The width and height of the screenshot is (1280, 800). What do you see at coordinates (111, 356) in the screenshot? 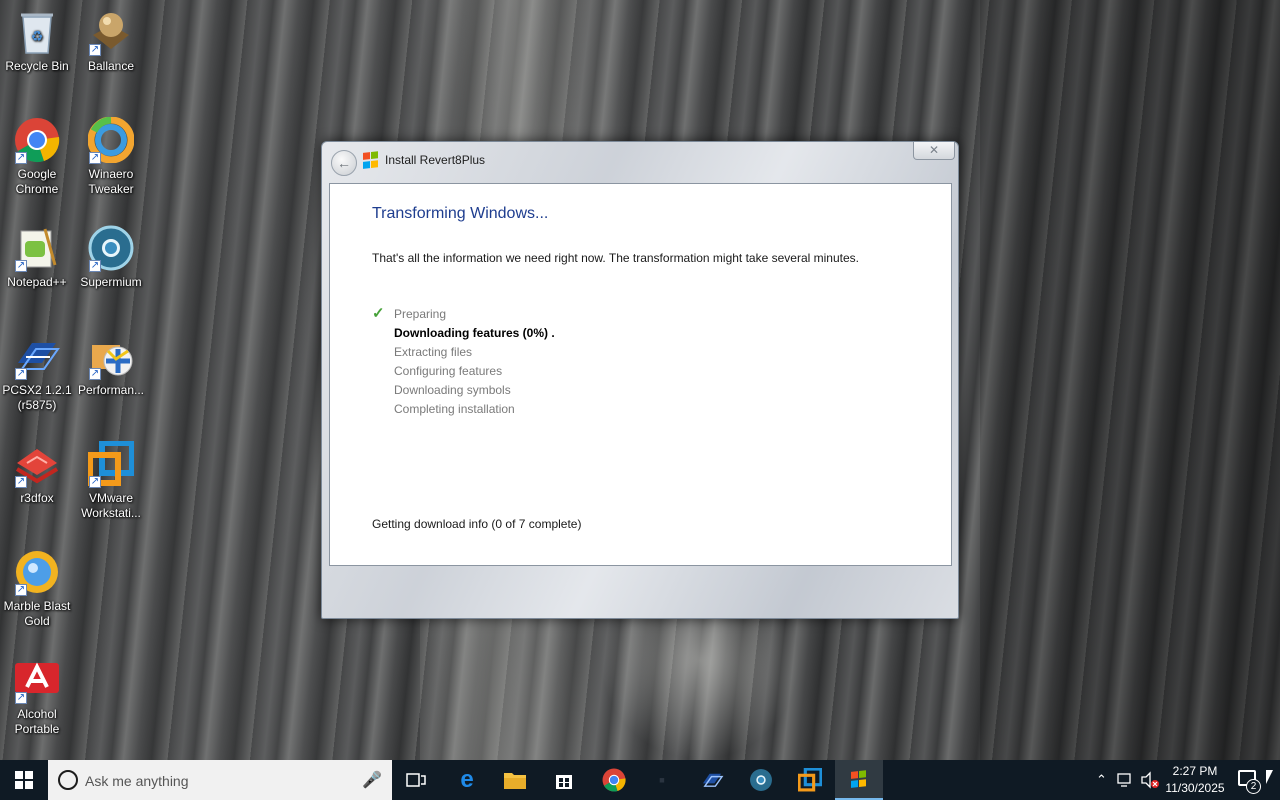
I see `performance-icon: ↗` at bounding box center [111, 356].